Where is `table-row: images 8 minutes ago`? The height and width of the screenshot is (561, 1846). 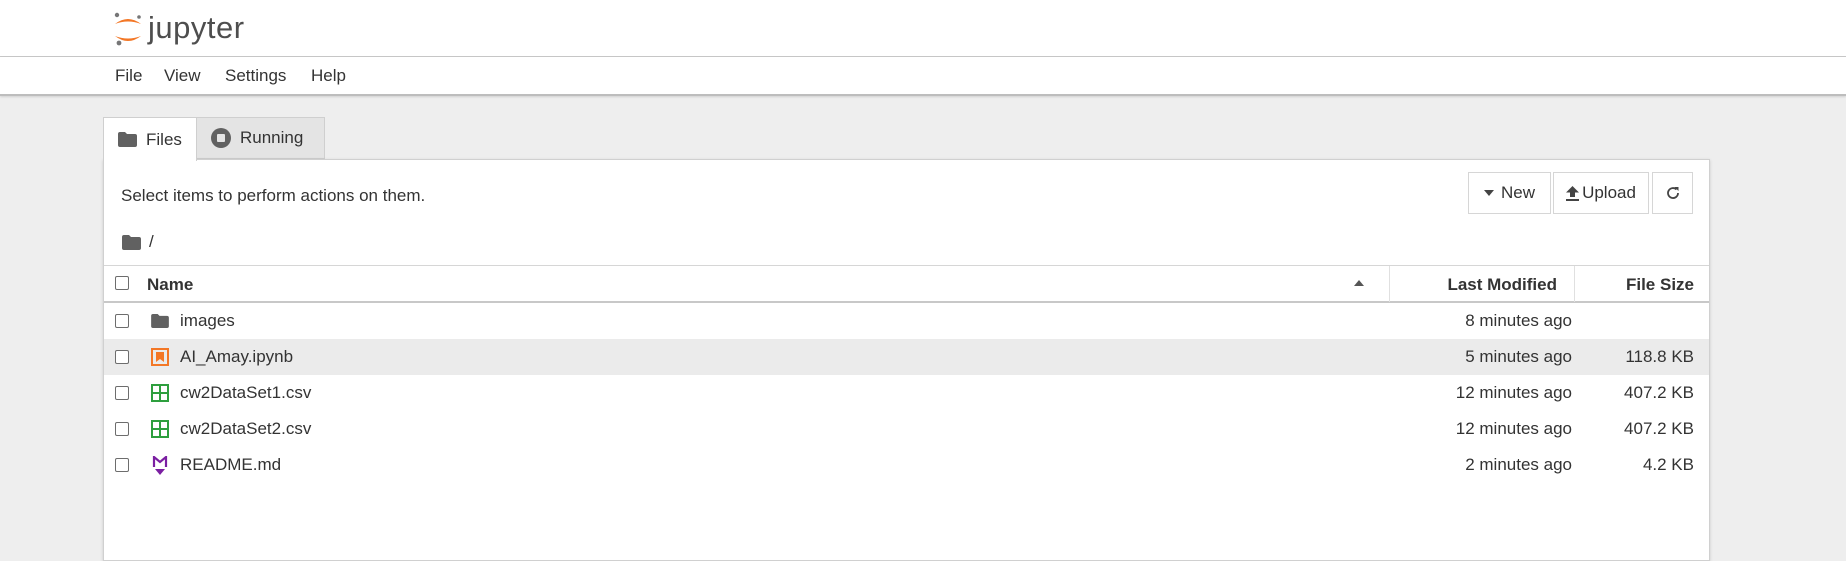 table-row: images 8 minutes ago is located at coordinates (906, 321).